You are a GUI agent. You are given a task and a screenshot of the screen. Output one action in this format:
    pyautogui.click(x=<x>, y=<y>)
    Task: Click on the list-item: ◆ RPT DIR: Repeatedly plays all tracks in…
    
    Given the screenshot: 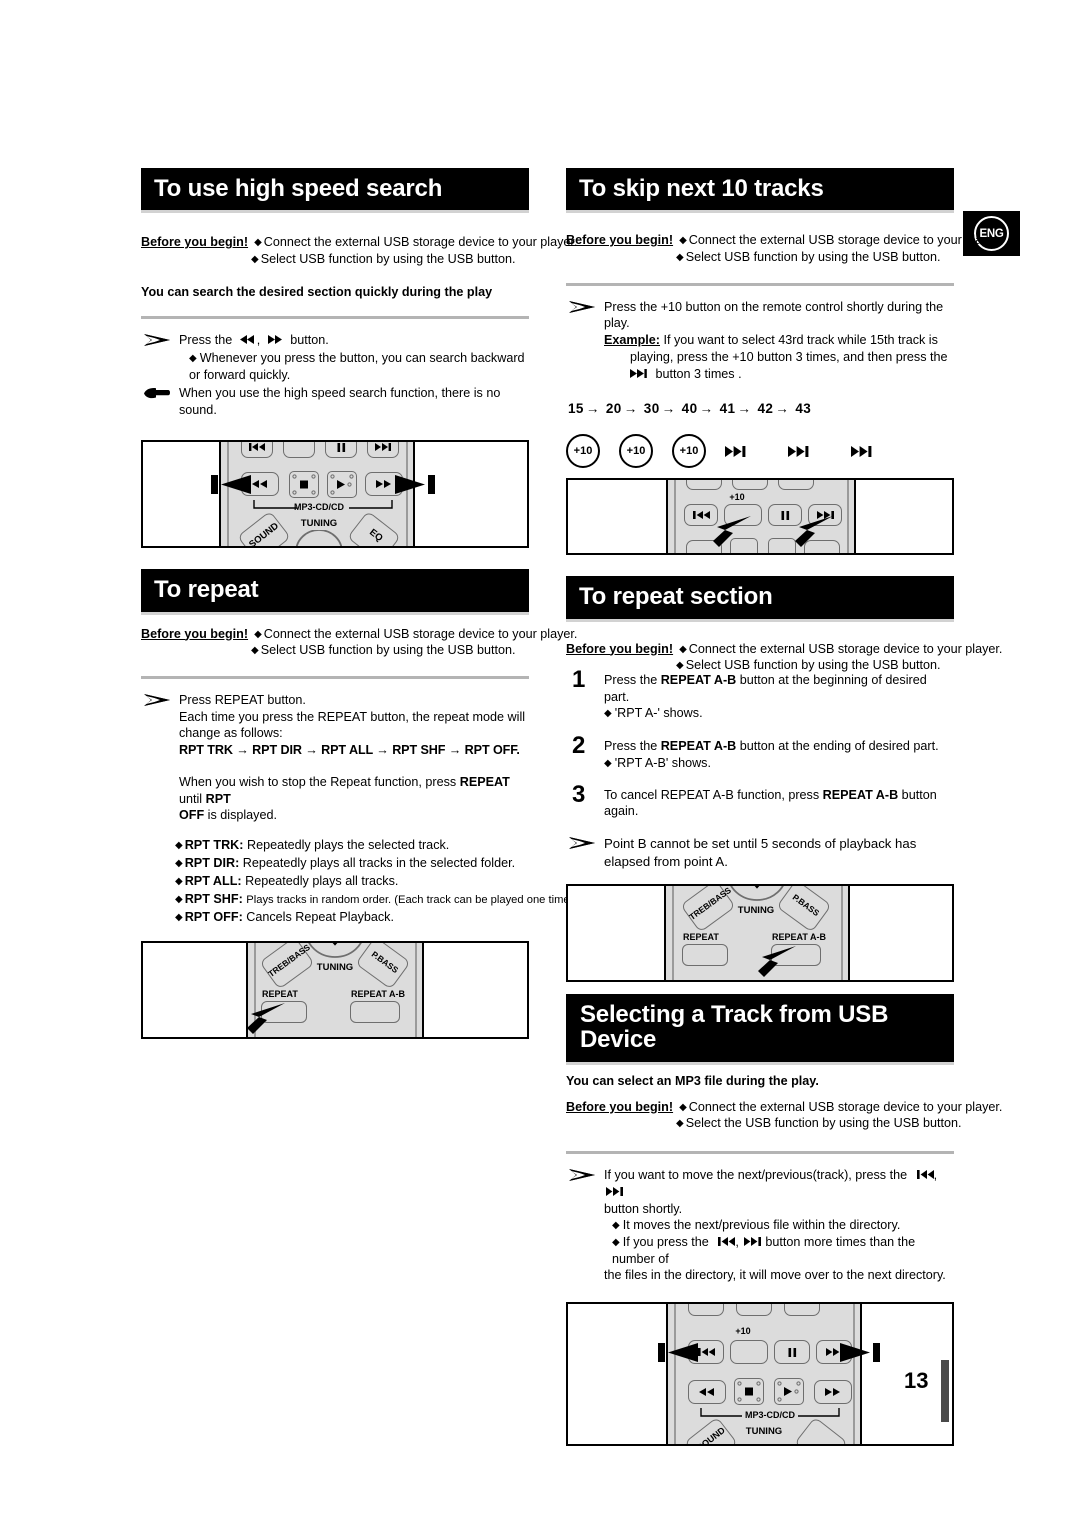 What is the action you would take?
    pyautogui.click(x=335, y=864)
    